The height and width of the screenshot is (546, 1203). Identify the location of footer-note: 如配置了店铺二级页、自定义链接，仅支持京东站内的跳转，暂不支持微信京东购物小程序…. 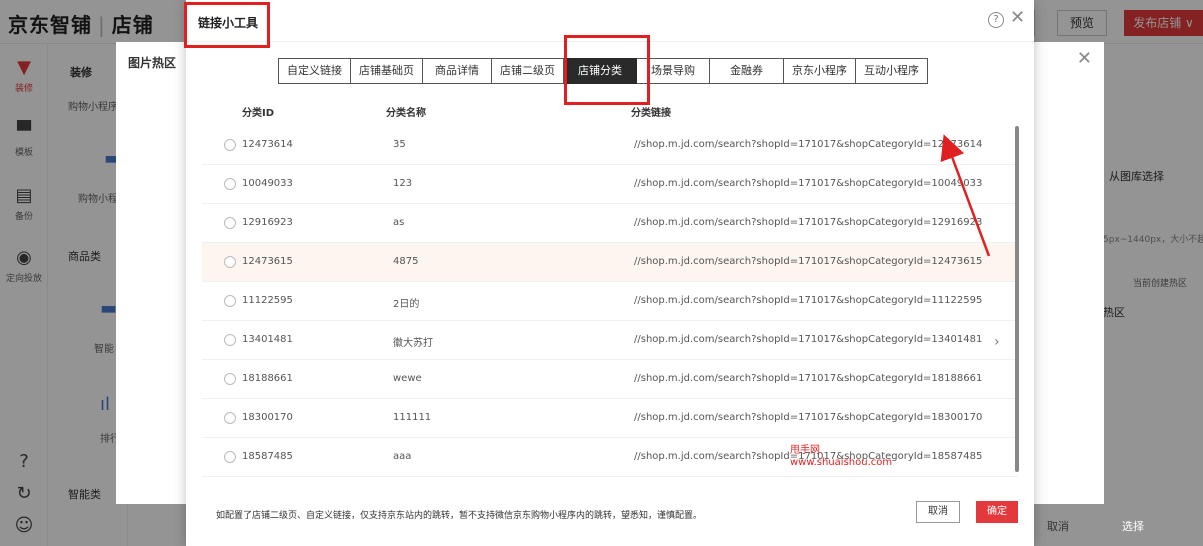
(459, 516).